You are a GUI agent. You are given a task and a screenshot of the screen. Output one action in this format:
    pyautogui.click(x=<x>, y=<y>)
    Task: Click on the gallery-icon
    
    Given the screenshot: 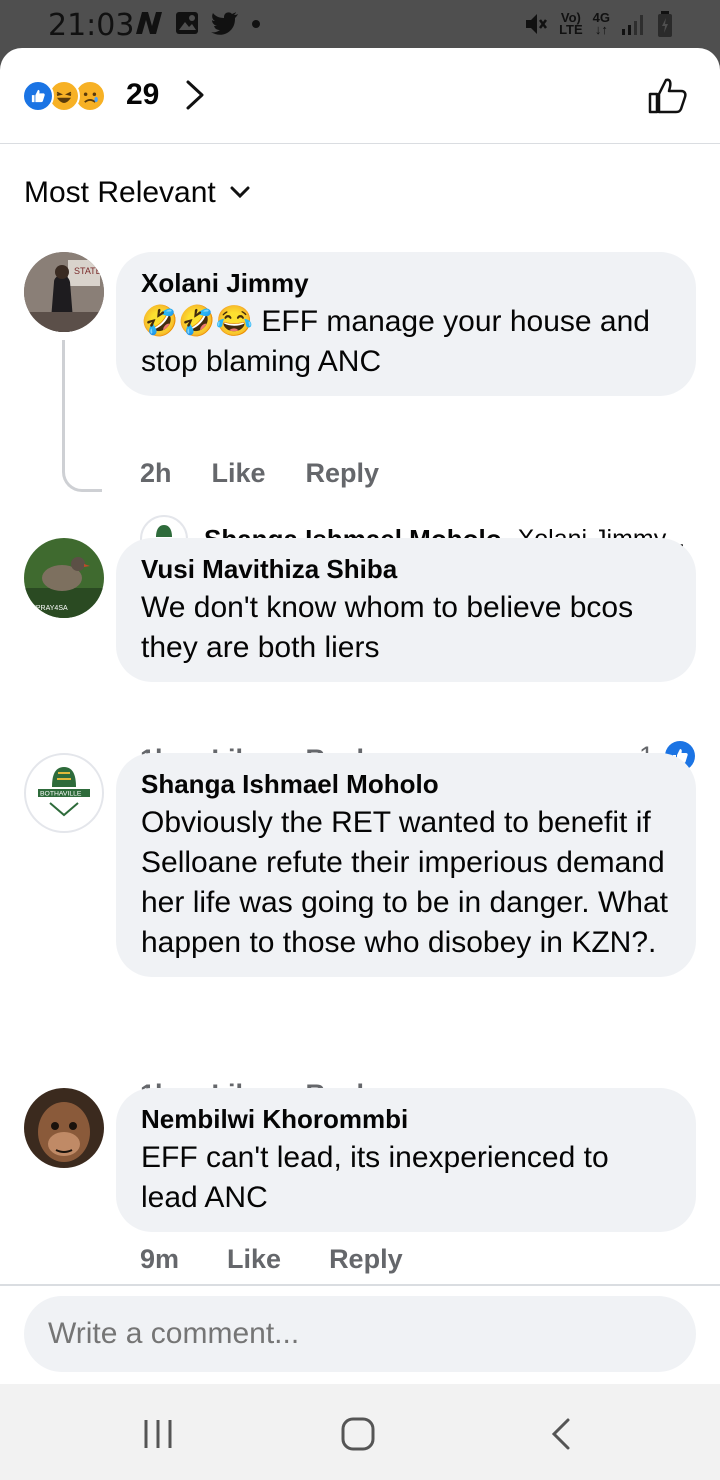 What is the action you would take?
    pyautogui.click(x=187, y=23)
    